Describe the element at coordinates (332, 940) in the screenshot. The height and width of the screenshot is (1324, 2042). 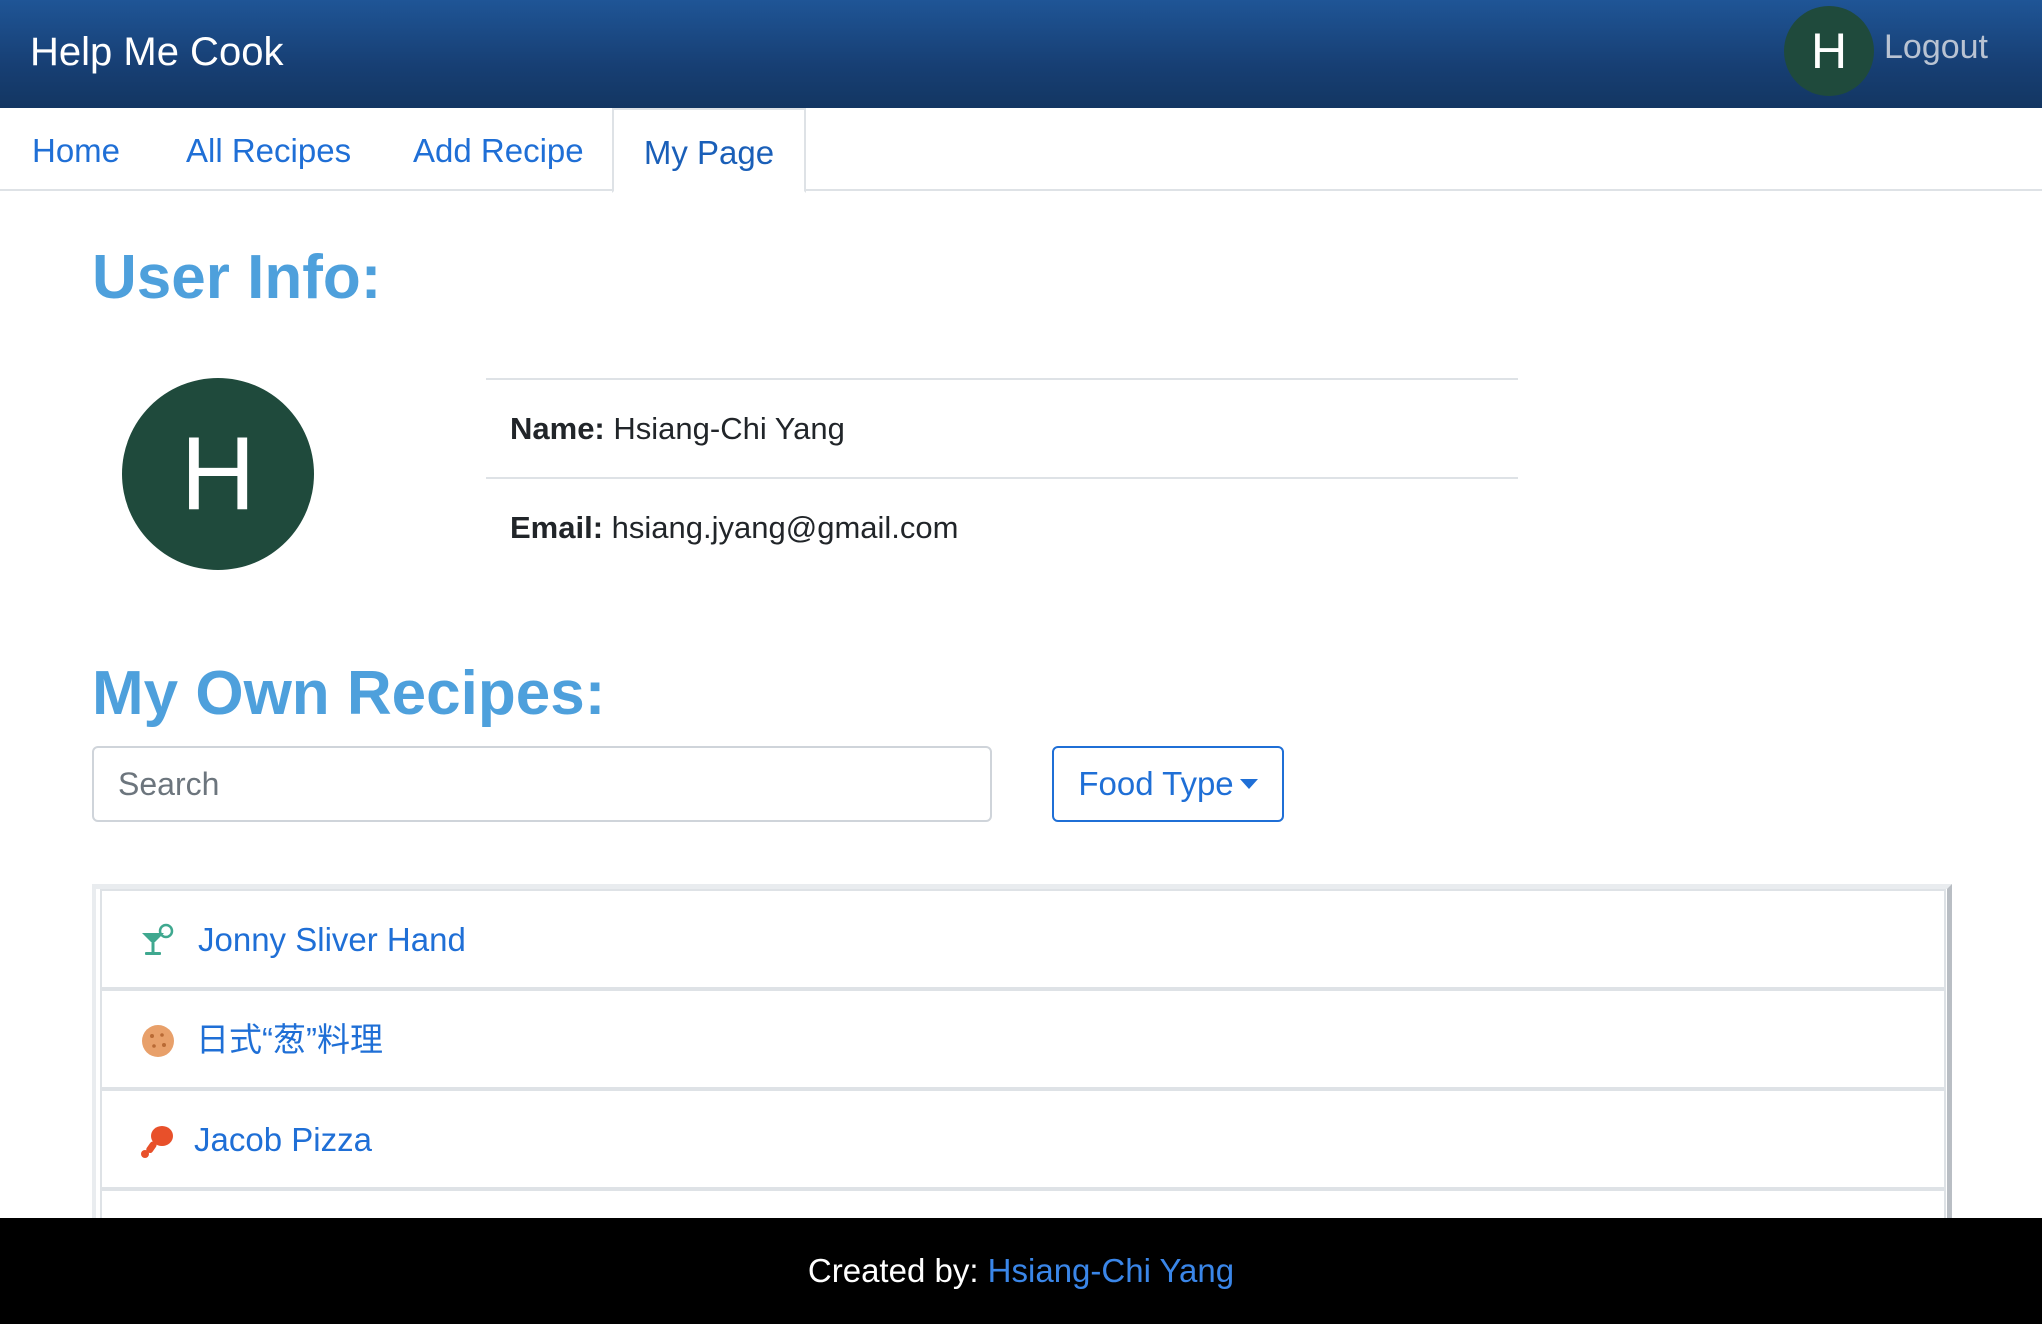
I see `recipe-name: Jonny Sliver Hand` at that location.